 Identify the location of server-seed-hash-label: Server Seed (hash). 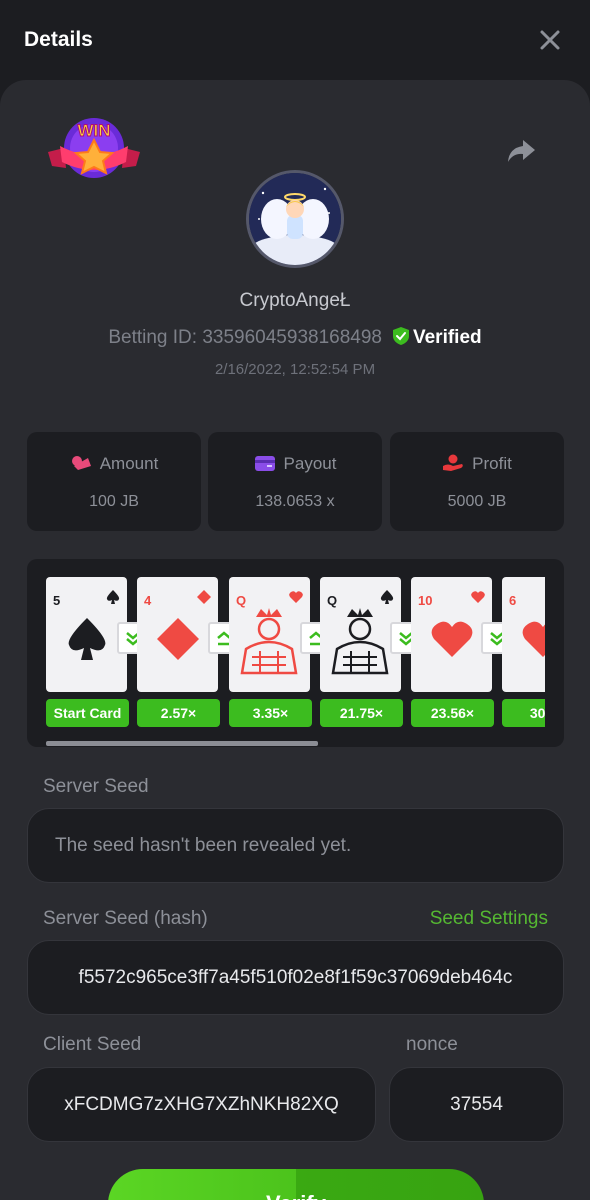
(125, 918).